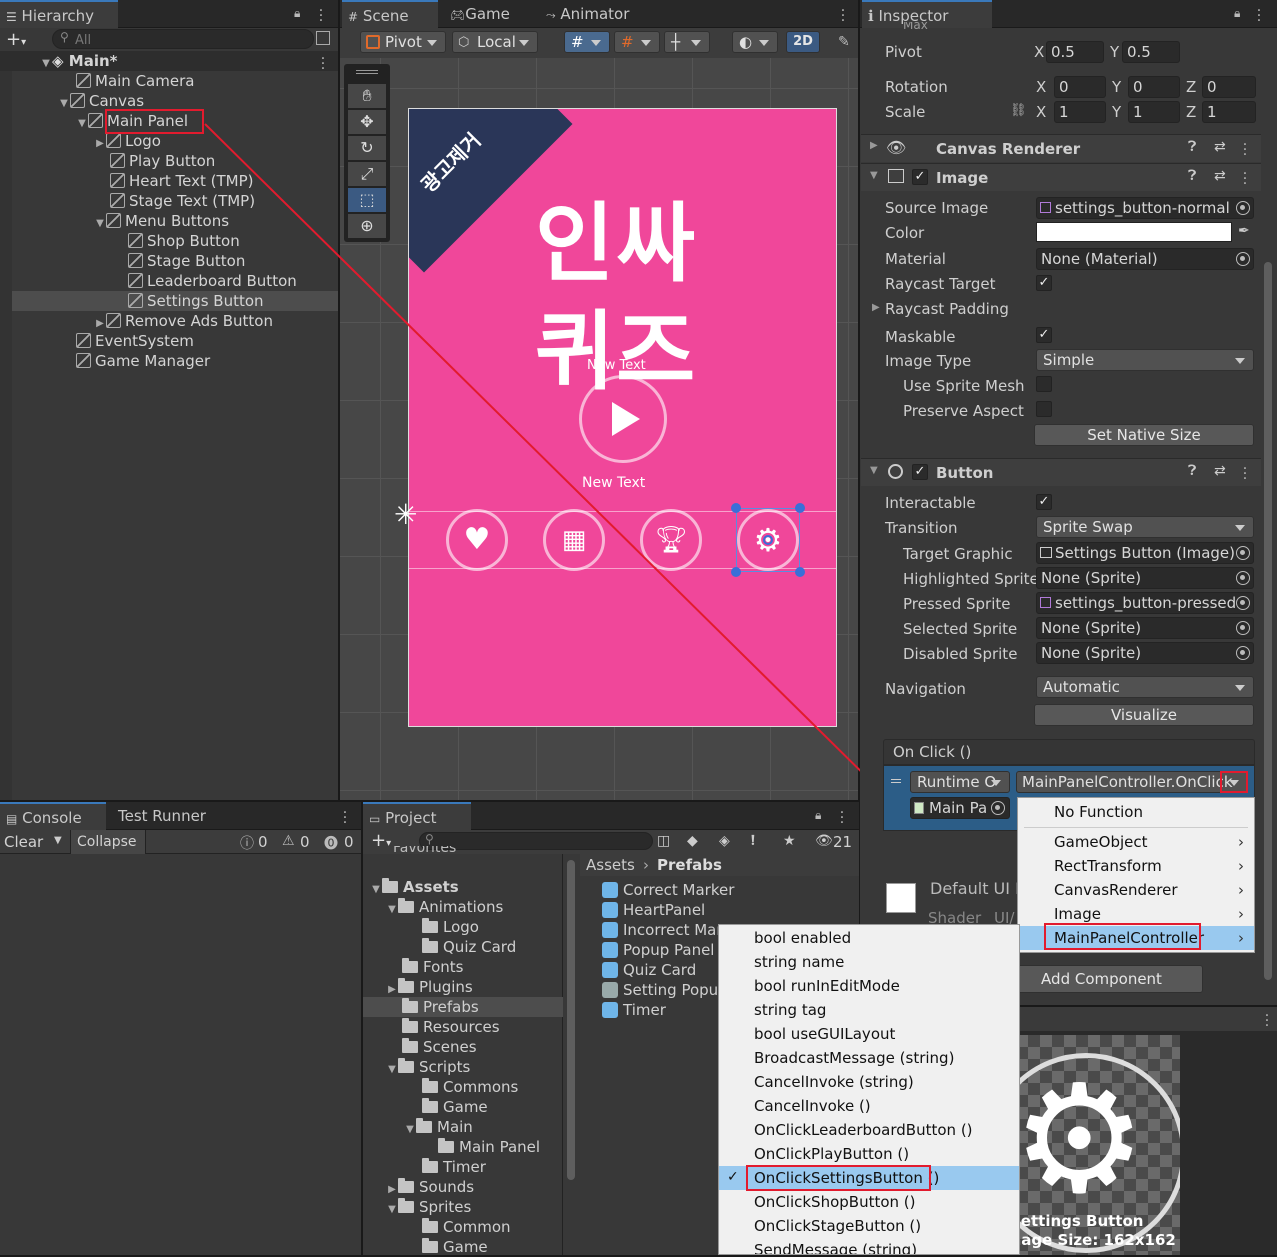 This screenshot has width=1277, height=1257. What do you see at coordinates (658, 950) in the screenshot?
I see `prefab-item: Popup Panel` at bounding box center [658, 950].